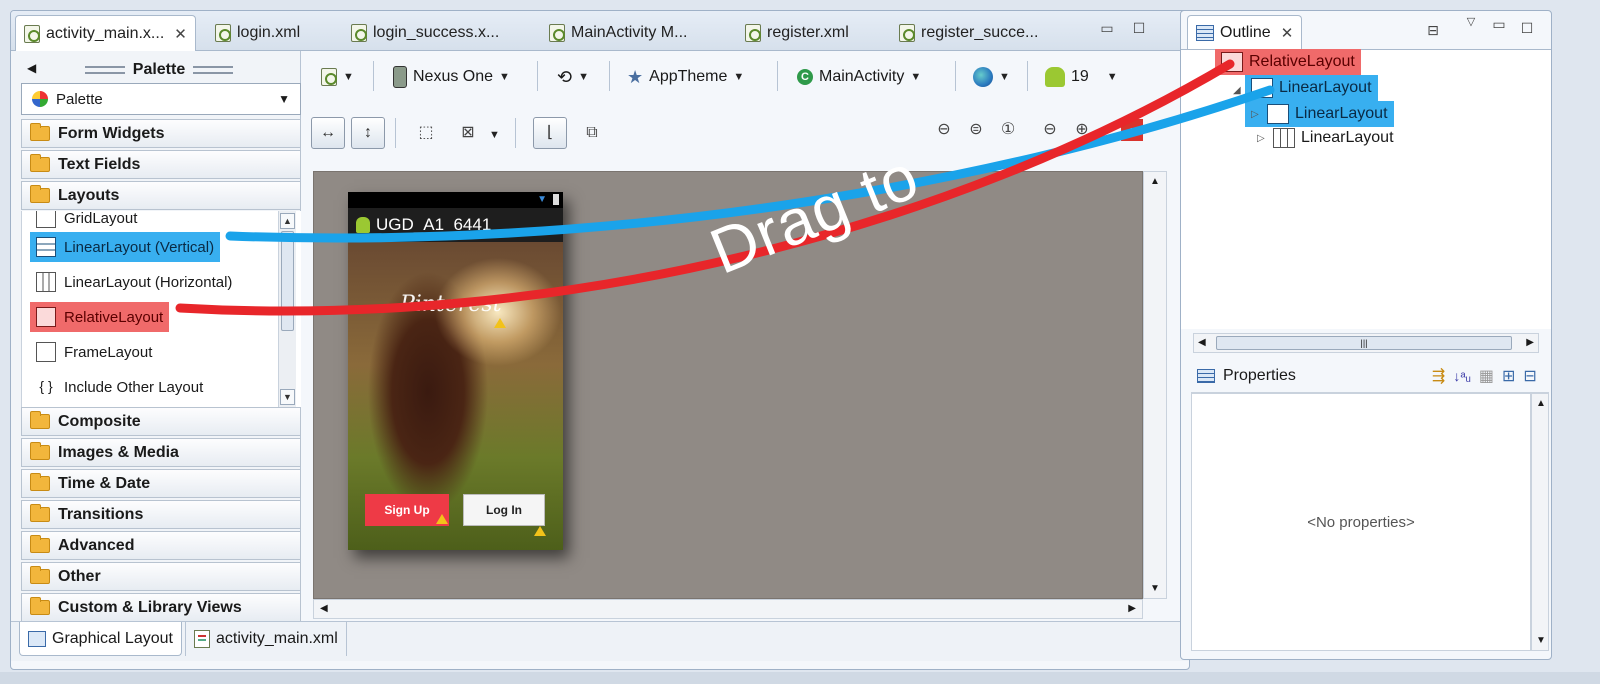 The height and width of the screenshot is (684, 1600). I want to click on canvas-horizontal-scrollbar: ◀ ▶, so click(728, 609).